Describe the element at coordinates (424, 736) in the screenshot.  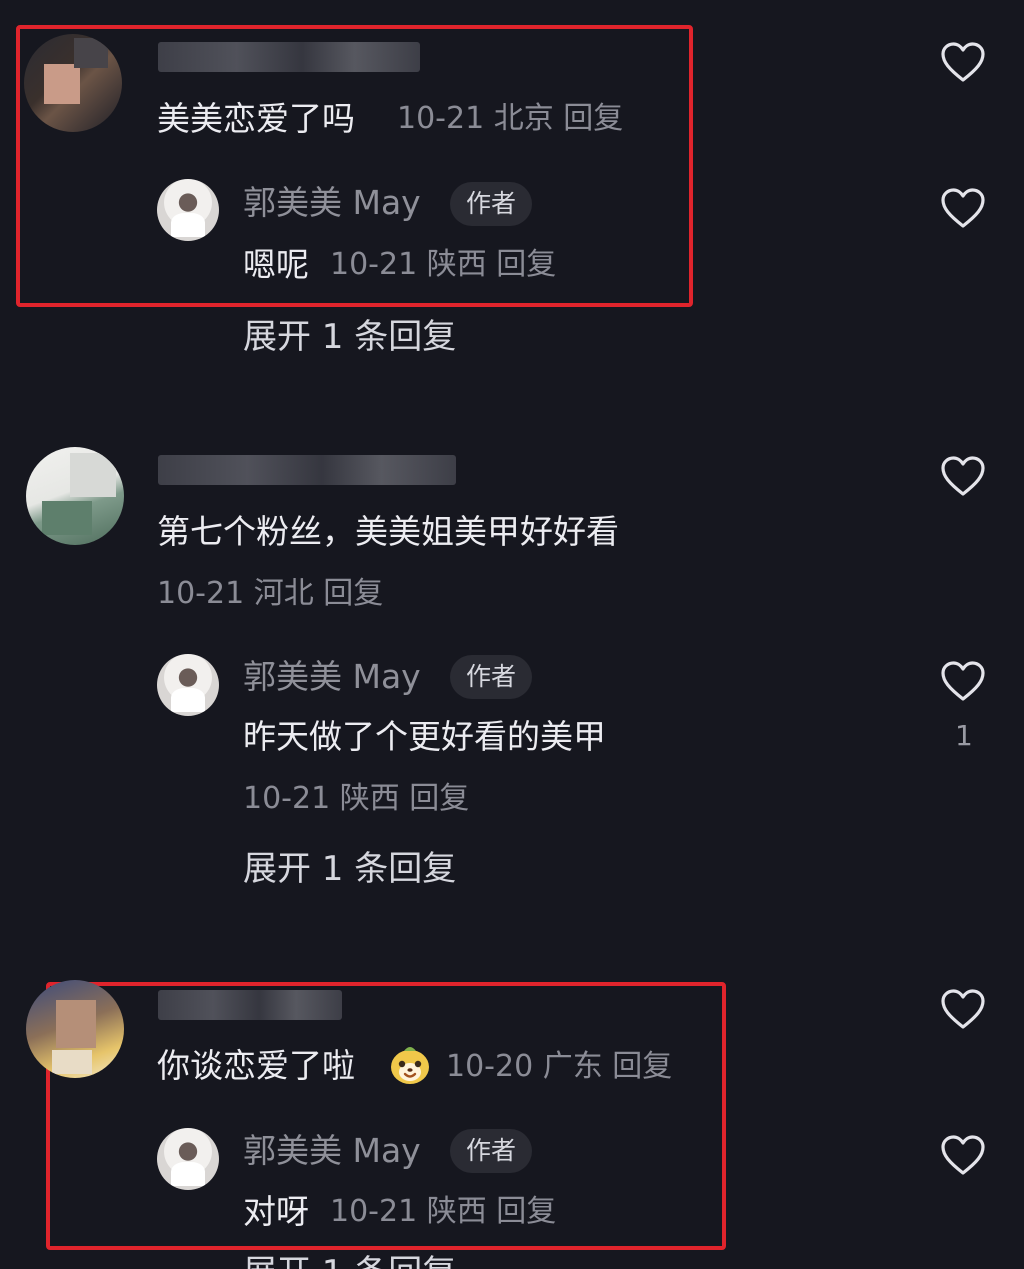
I see `reply-text: 昨天做了个更好看的美甲` at that location.